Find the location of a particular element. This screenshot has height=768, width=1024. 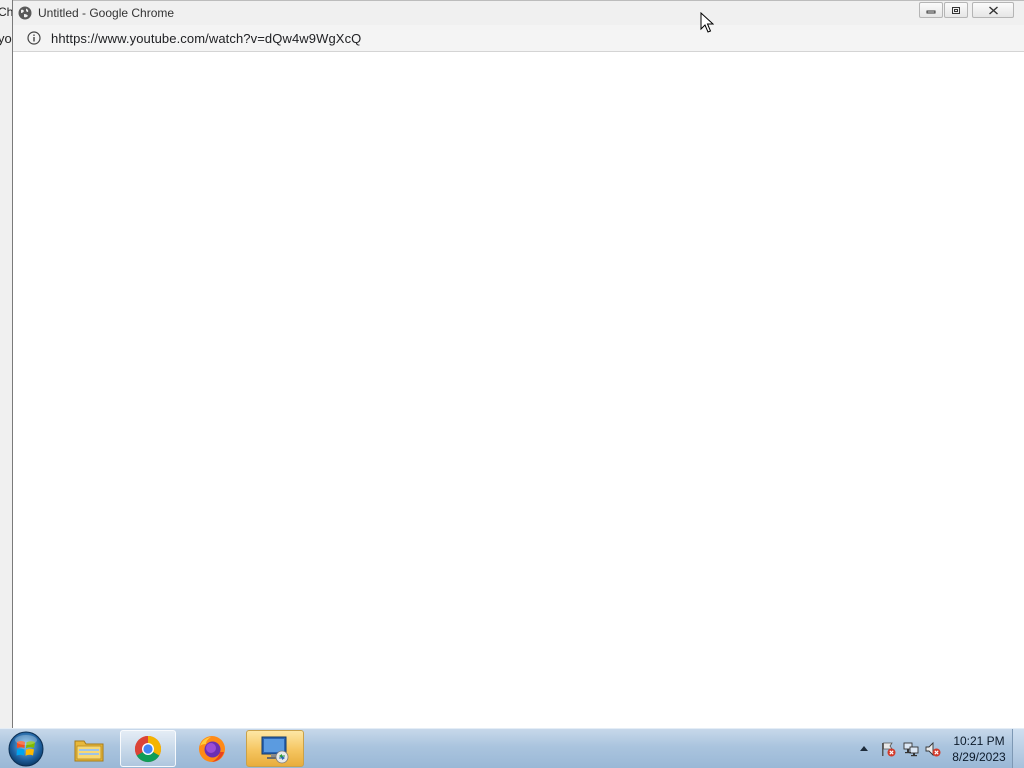

clock-date: 8/29/2023 is located at coordinates (979, 757).